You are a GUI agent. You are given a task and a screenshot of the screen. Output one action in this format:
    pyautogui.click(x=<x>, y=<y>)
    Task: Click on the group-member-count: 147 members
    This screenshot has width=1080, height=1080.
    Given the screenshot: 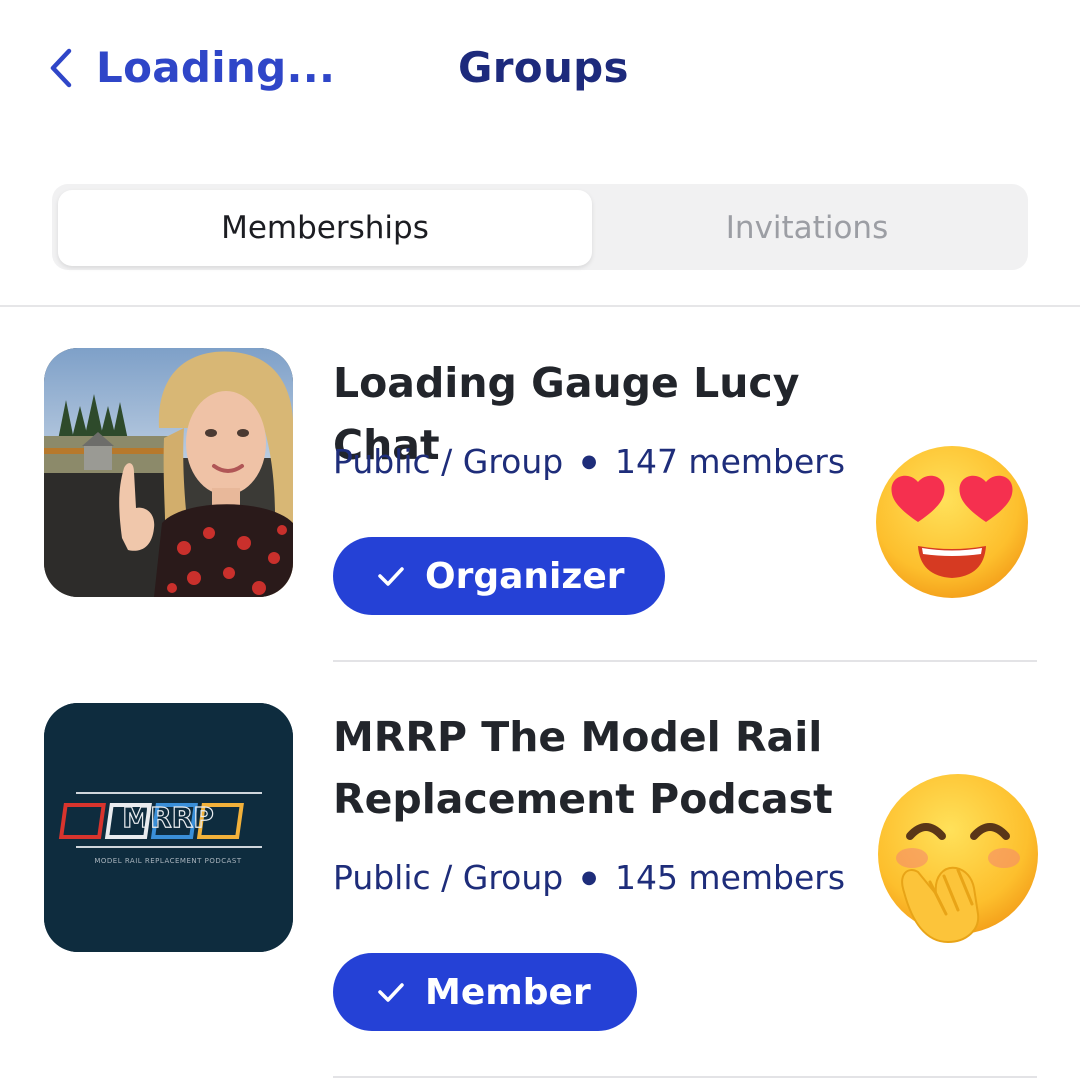 What is the action you would take?
    pyautogui.click(x=730, y=461)
    